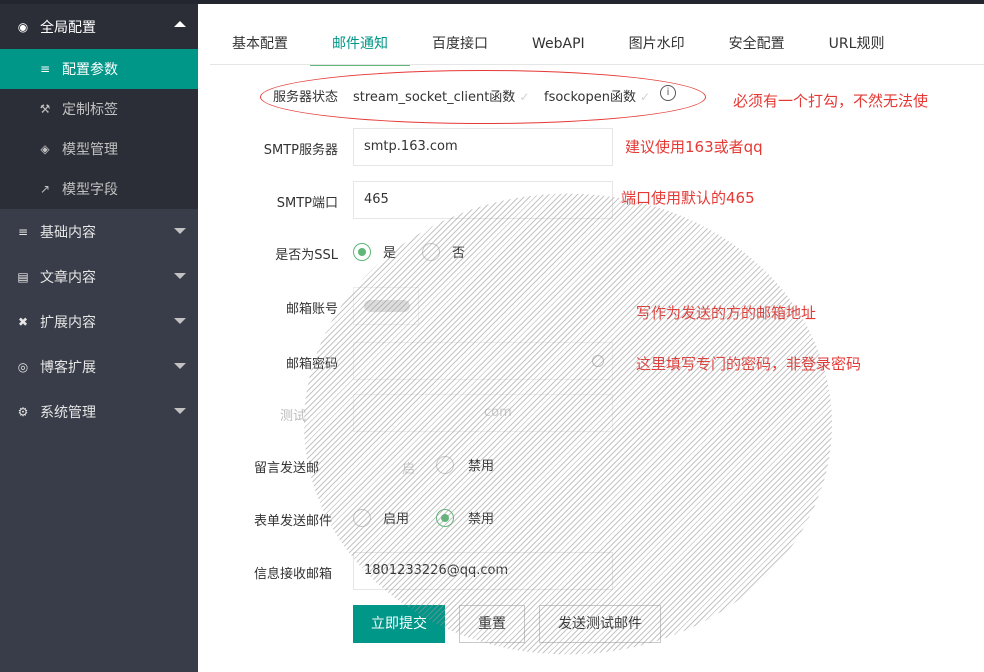  I want to click on reset-button: 重置, so click(492, 624).